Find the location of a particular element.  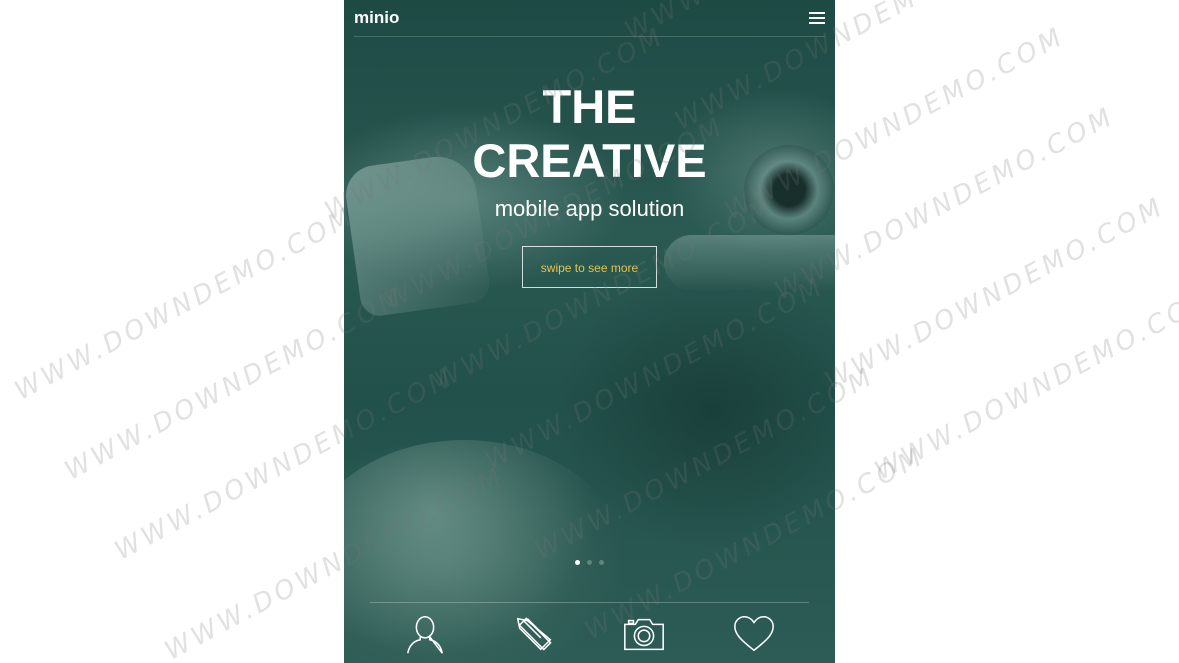

hamburger-menu-icon is located at coordinates (817, 18).